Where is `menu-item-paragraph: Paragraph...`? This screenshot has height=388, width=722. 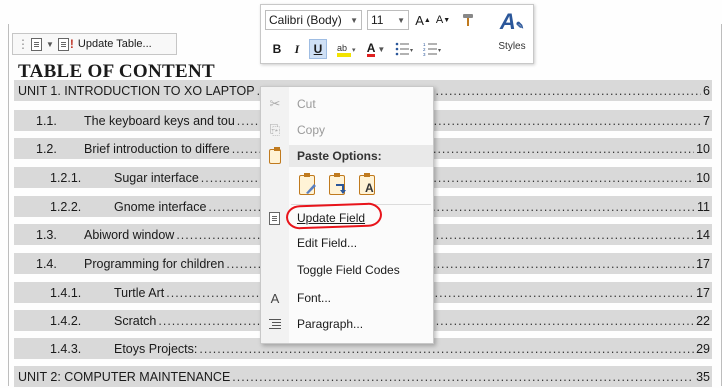
menu-item-paragraph: Paragraph... is located at coordinates (347, 324).